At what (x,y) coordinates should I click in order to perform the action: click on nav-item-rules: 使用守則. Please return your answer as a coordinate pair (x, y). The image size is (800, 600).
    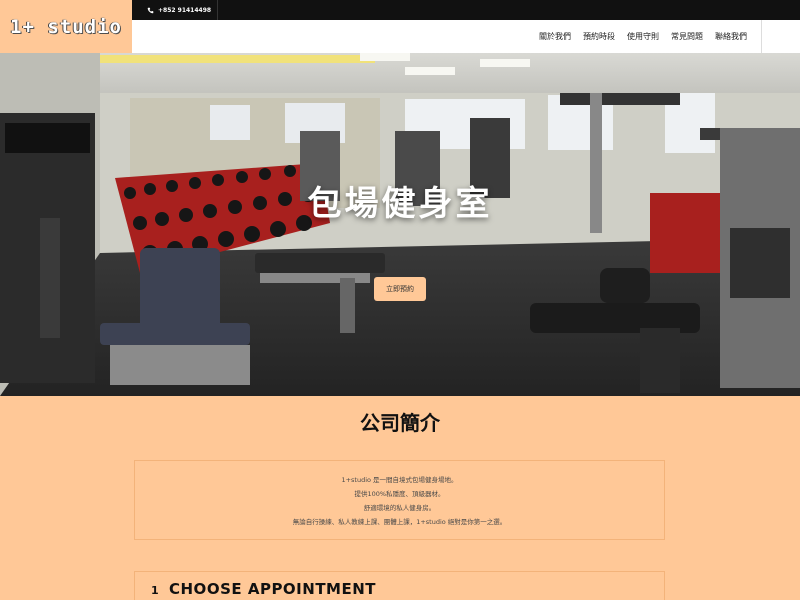
    Looking at the image, I should click on (643, 36).